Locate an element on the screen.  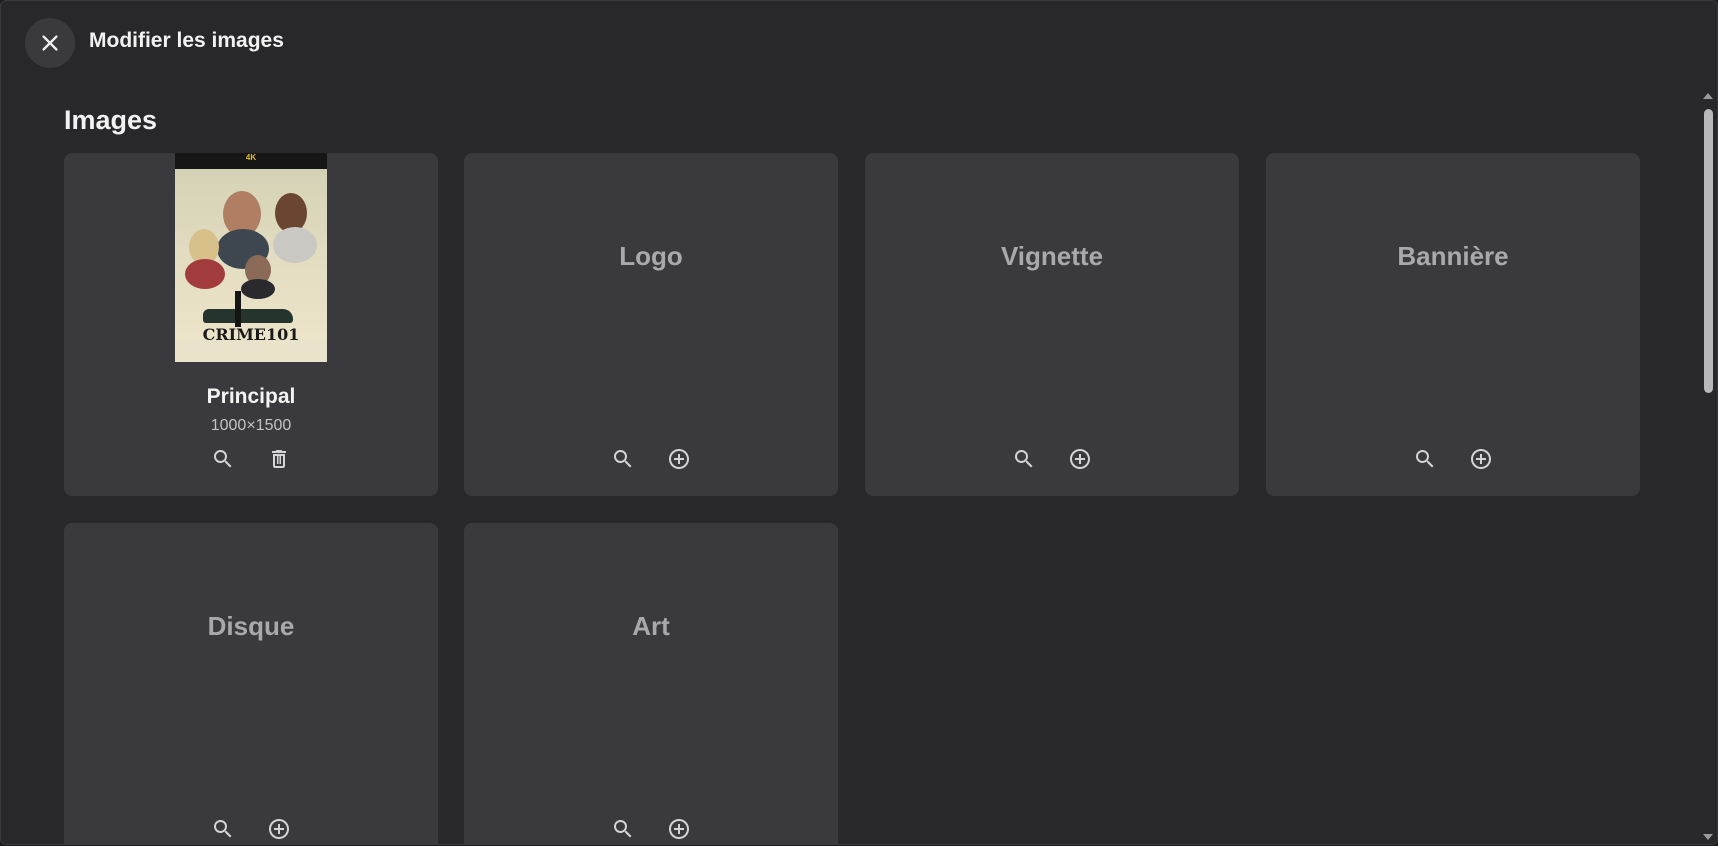
poster-banner: 4K is located at coordinates (251, 161).